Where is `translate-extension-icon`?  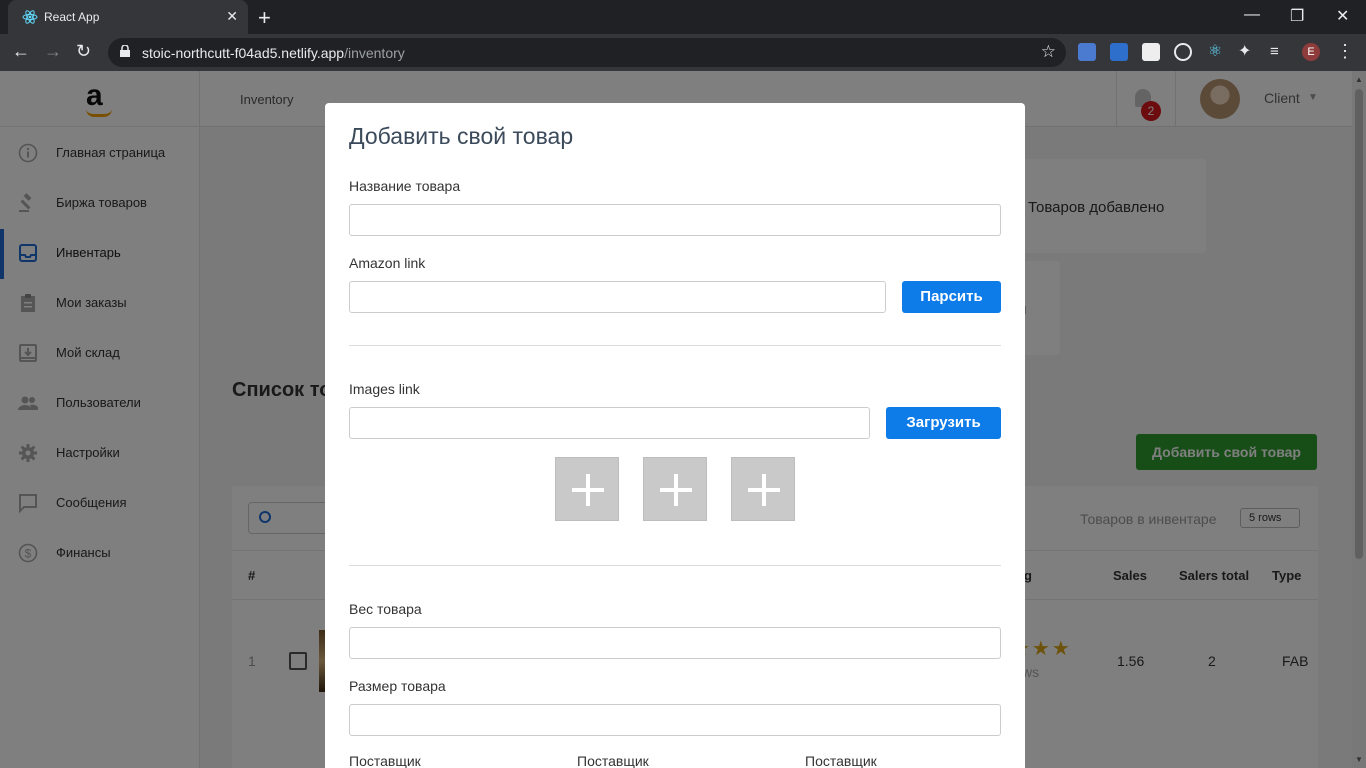 translate-extension-icon is located at coordinates (1087, 52).